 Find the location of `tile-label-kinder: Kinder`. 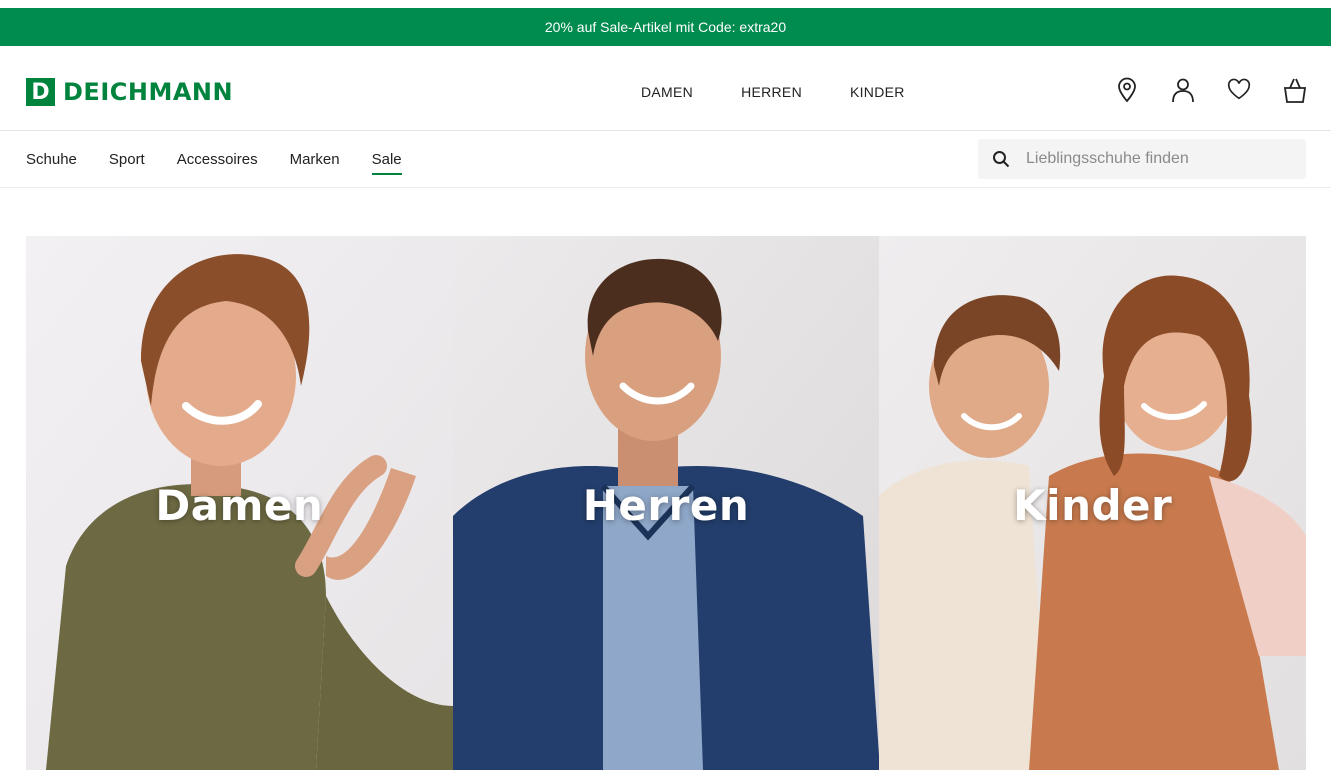

tile-label-kinder: Kinder is located at coordinates (1093, 505).